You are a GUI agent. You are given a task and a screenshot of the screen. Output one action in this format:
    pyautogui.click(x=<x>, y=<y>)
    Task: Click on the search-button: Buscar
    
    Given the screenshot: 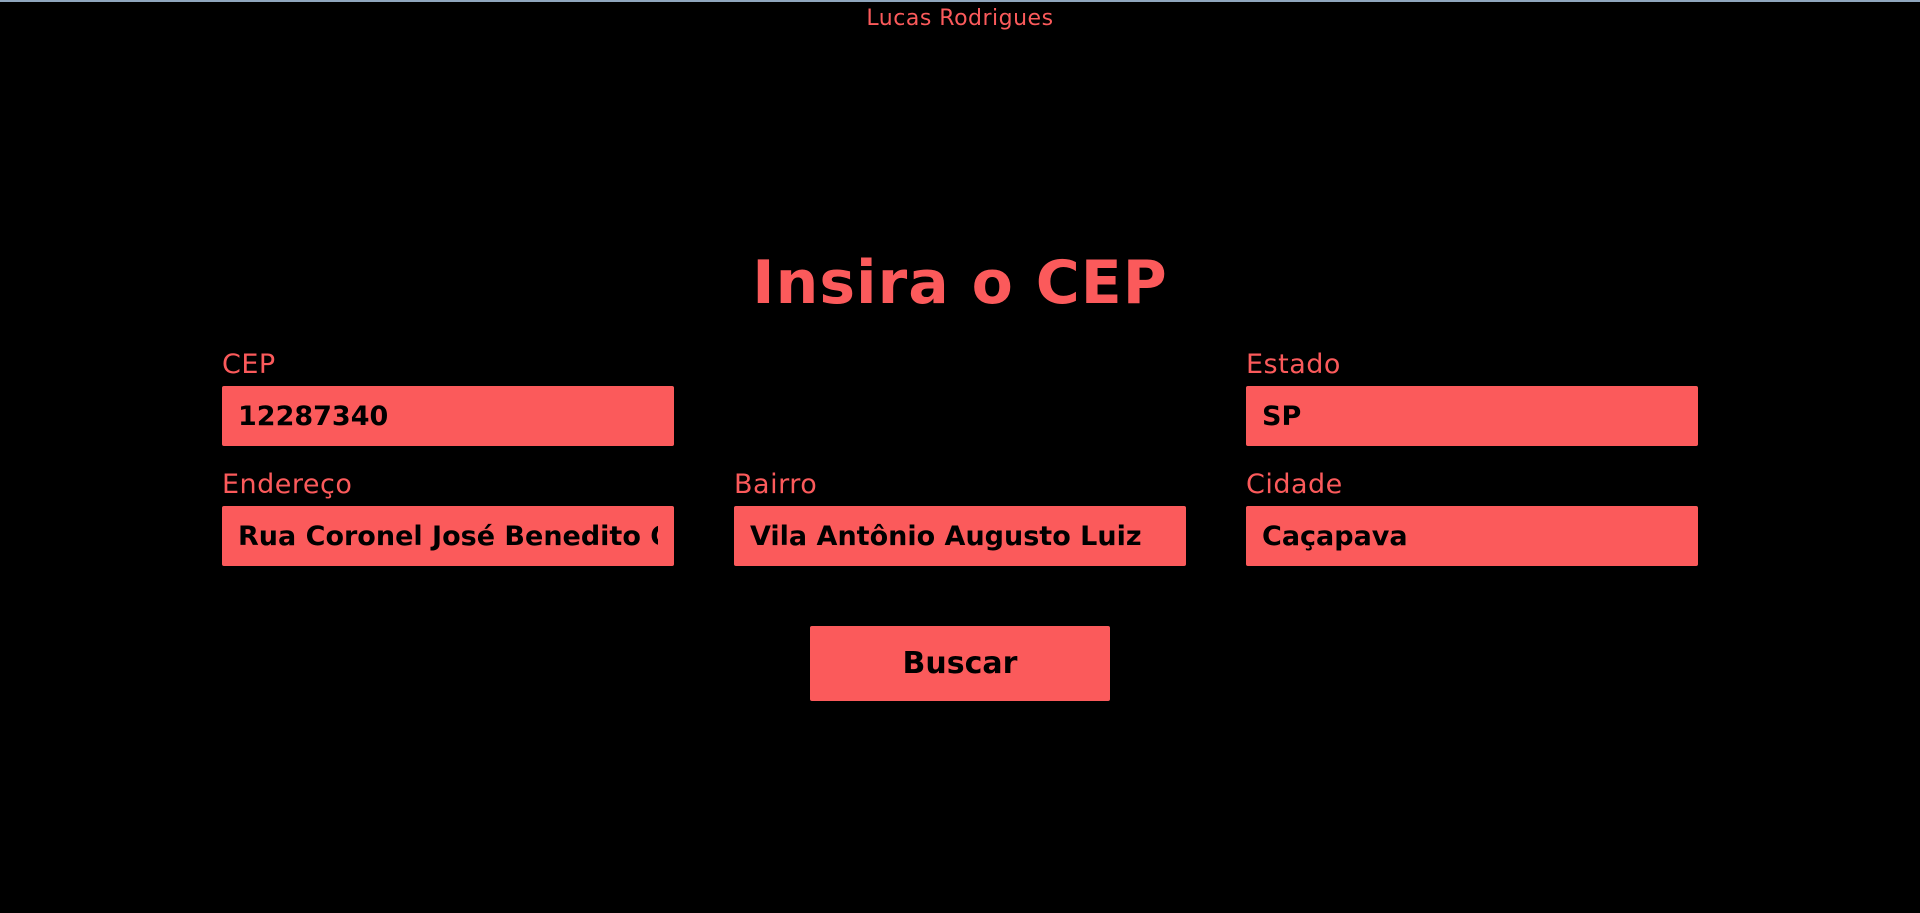 What is the action you would take?
    pyautogui.click(x=960, y=663)
    